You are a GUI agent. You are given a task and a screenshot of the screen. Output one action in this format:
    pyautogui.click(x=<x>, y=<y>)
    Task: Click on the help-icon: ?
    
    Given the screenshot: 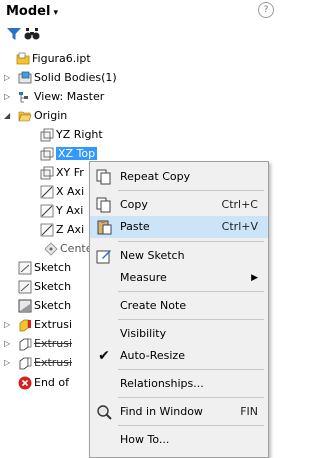 What is the action you would take?
    pyautogui.click(x=266, y=10)
    